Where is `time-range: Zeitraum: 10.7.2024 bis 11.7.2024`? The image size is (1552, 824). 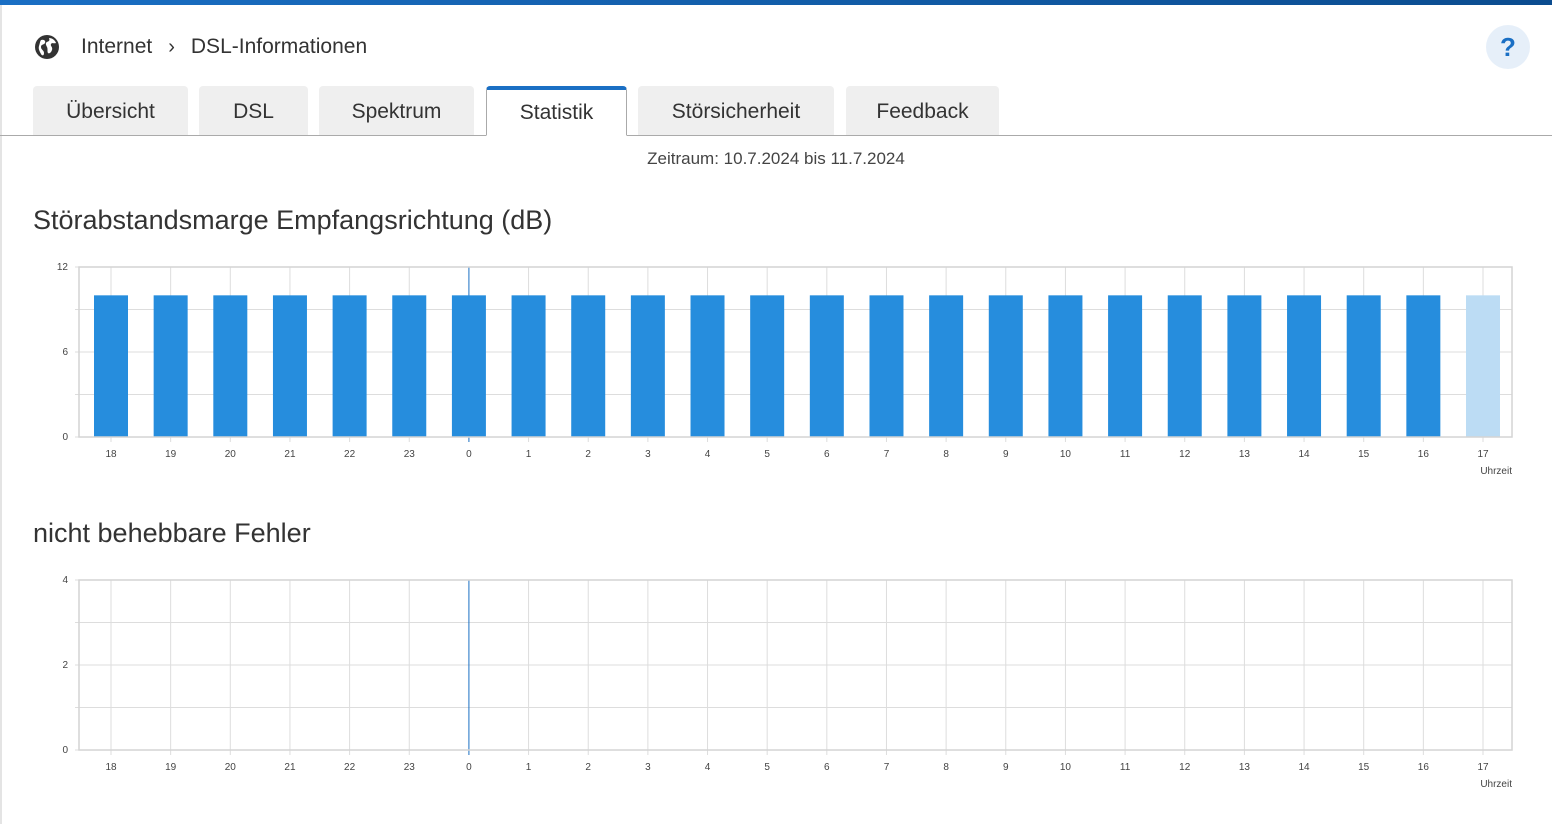 time-range: Zeitraum: 10.7.2024 bis 11.7.2024 is located at coordinates (776, 158).